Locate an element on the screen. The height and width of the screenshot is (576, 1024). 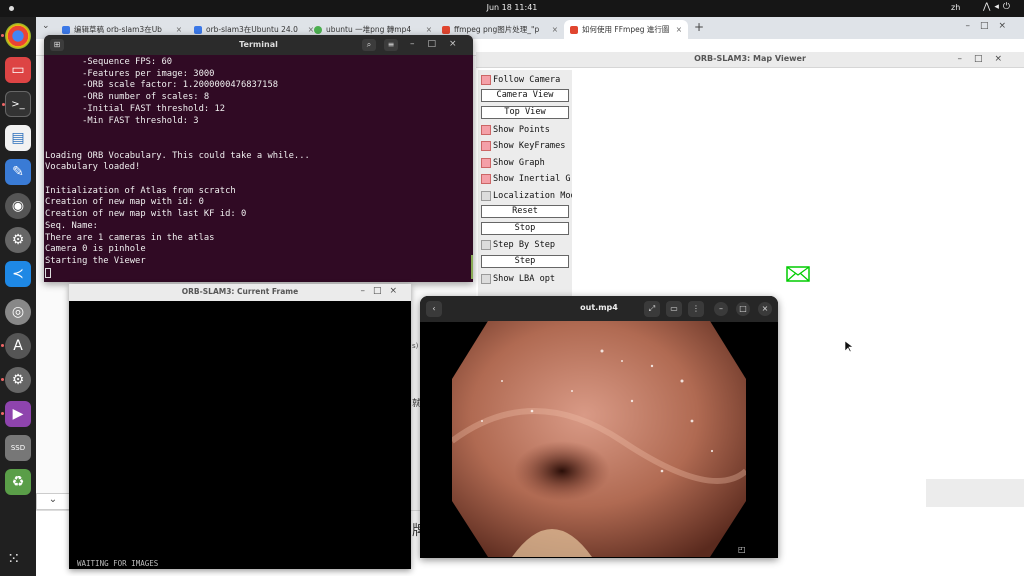
map-viewer-title: ORB-SLAM3: Map Viewer is located at coordinates (750, 58).